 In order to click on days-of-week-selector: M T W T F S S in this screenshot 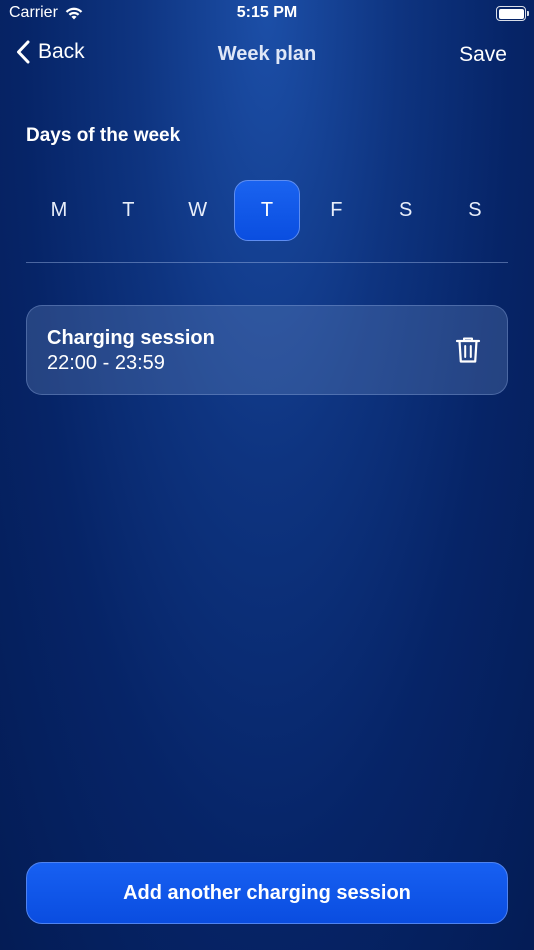, I will do `click(267, 210)`.